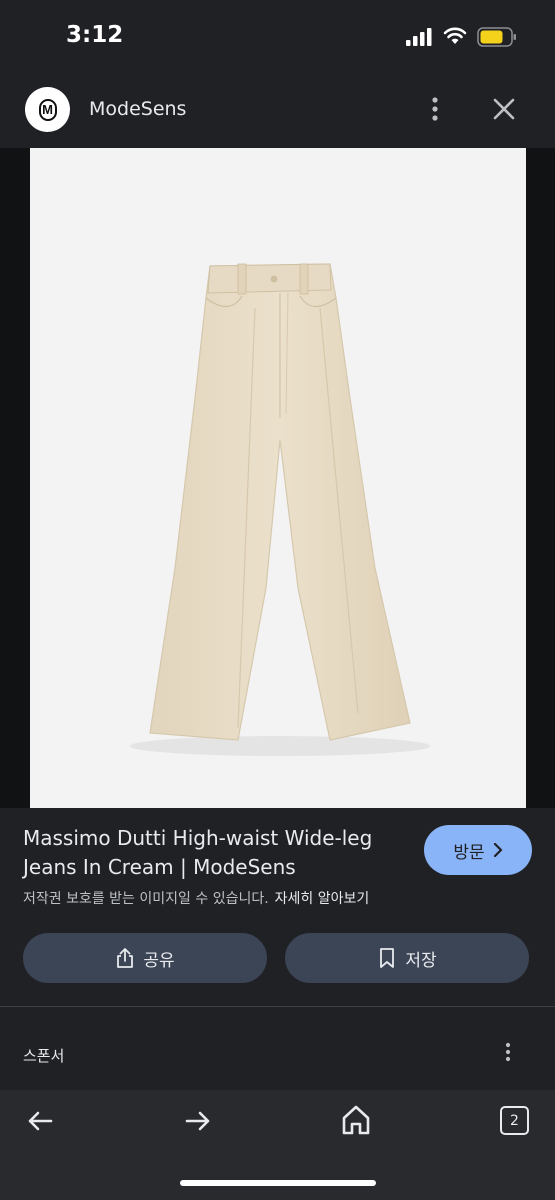 This screenshot has width=555, height=1200. What do you see at coordinates (137, 109) in the screenshot?
I see `site-name: ModeSens` at bounding box center [137, 109].